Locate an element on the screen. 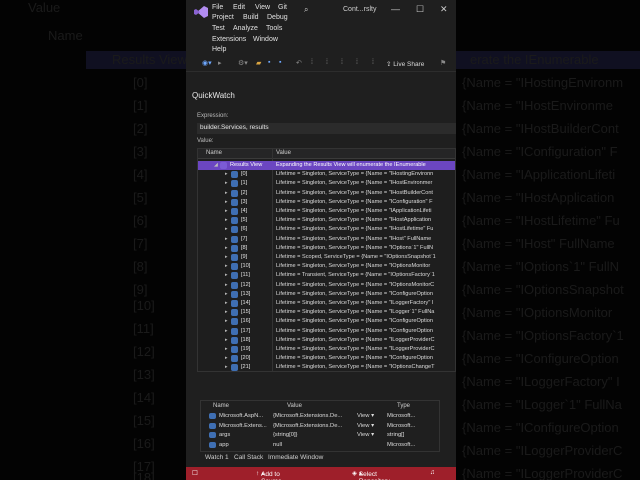 This screenshot has width=640, height=480. value-column-header: Value is located at coordinates (283, 153).